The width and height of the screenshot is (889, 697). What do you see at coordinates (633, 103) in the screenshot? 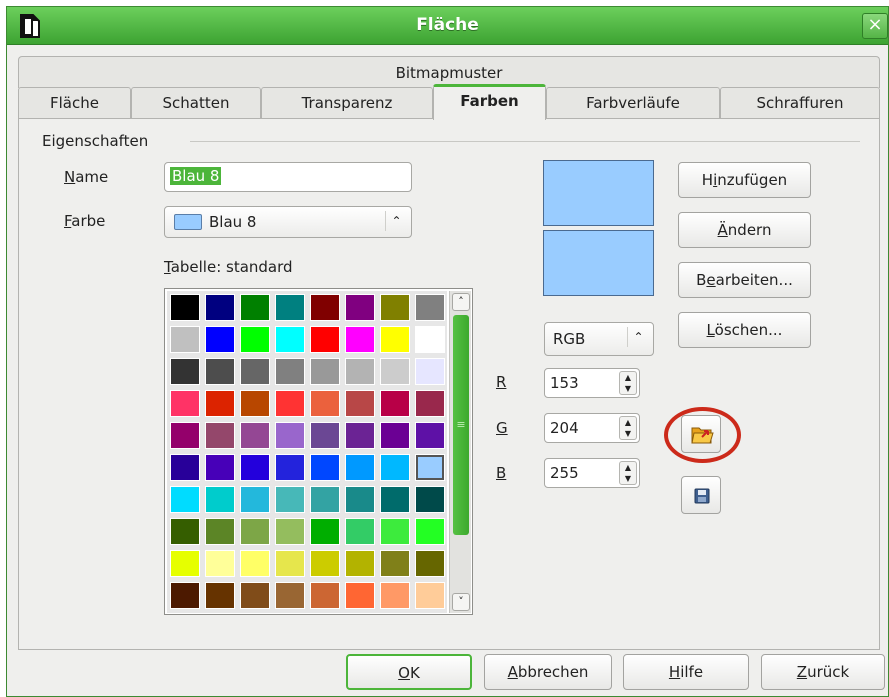
I see `tab-farbverlaeufe: Farbverläufe` at bounding box center [633, 103].